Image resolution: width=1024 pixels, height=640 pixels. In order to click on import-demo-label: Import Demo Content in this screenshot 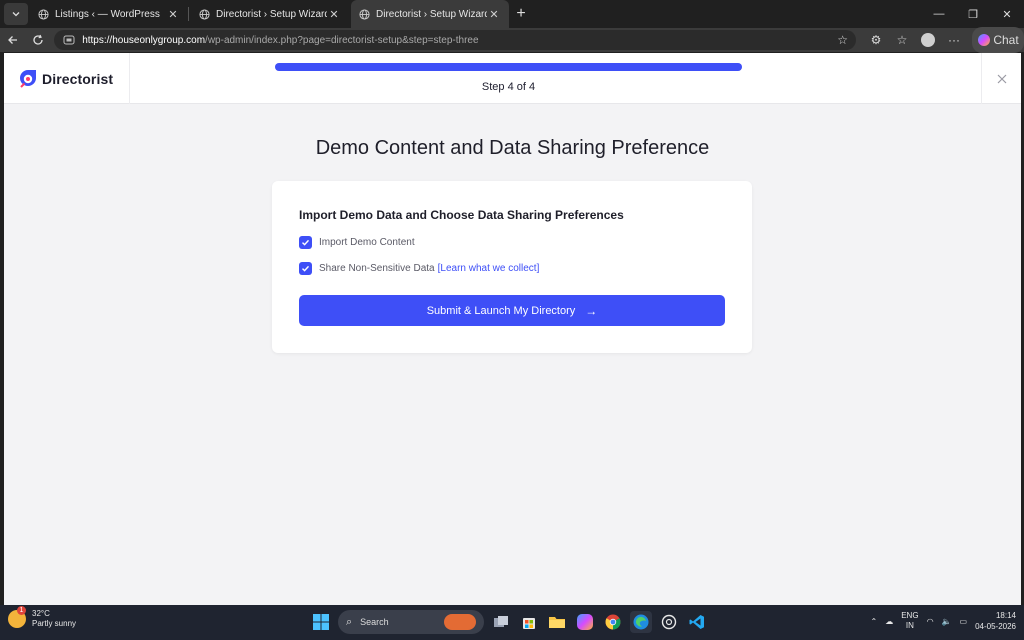, I will do `click(367, 242)`.